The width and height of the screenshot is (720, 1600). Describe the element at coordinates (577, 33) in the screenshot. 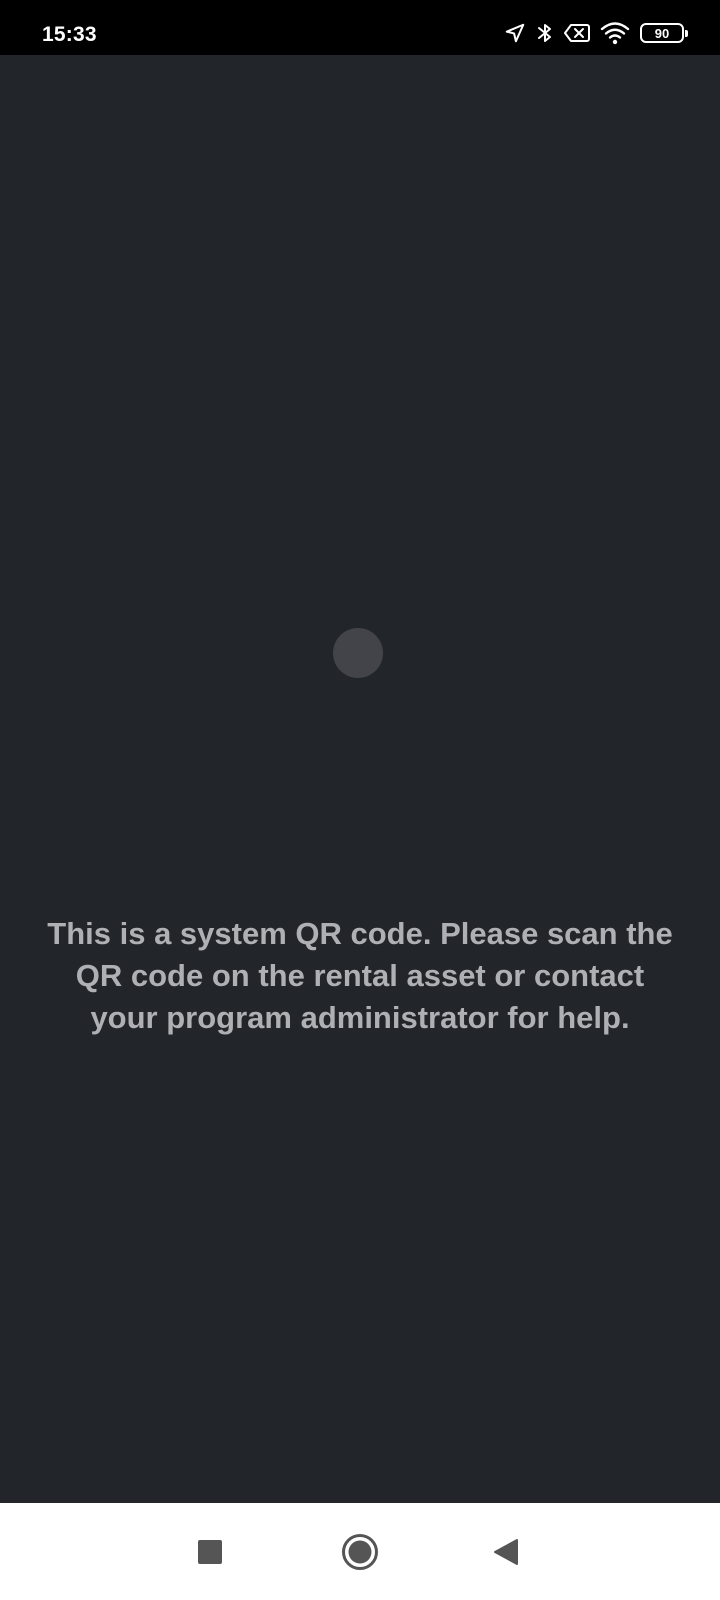

I see `no-sim-icon` at that location.